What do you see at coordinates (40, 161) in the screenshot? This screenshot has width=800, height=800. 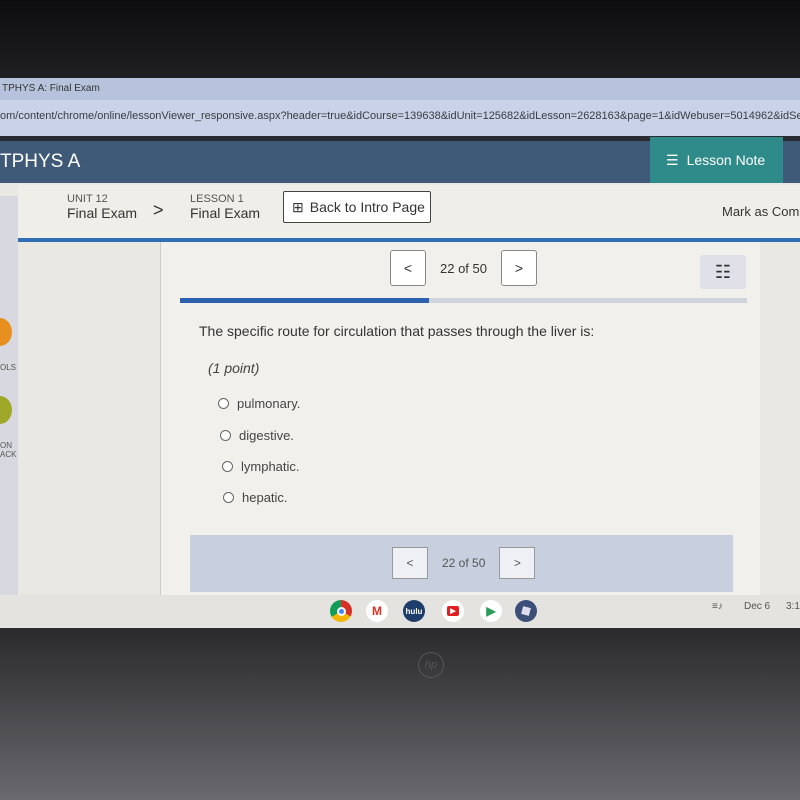 I see `course-title: TPHYS A` at bounding box center [40, 161].